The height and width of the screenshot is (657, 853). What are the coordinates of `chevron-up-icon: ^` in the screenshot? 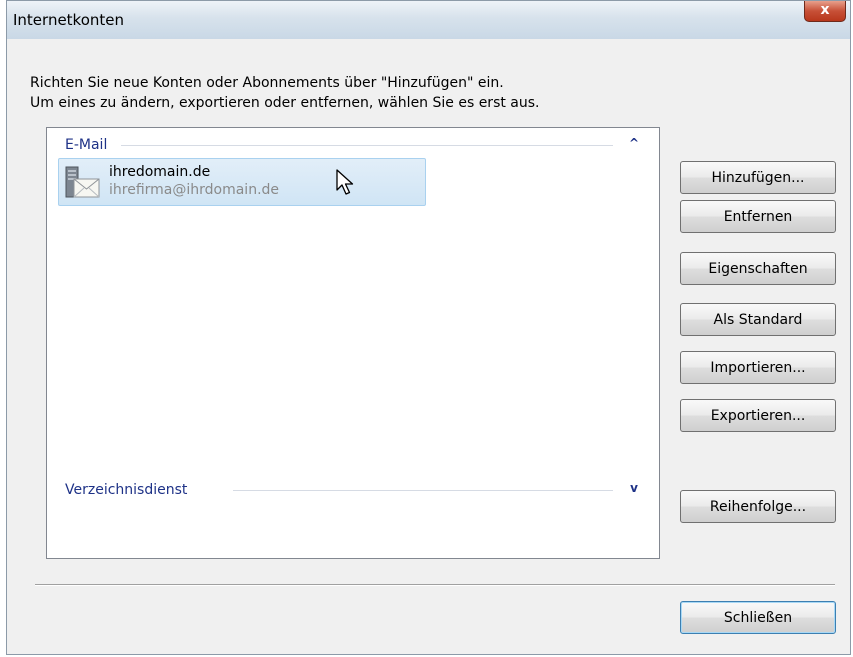 It's located at (634, 143).